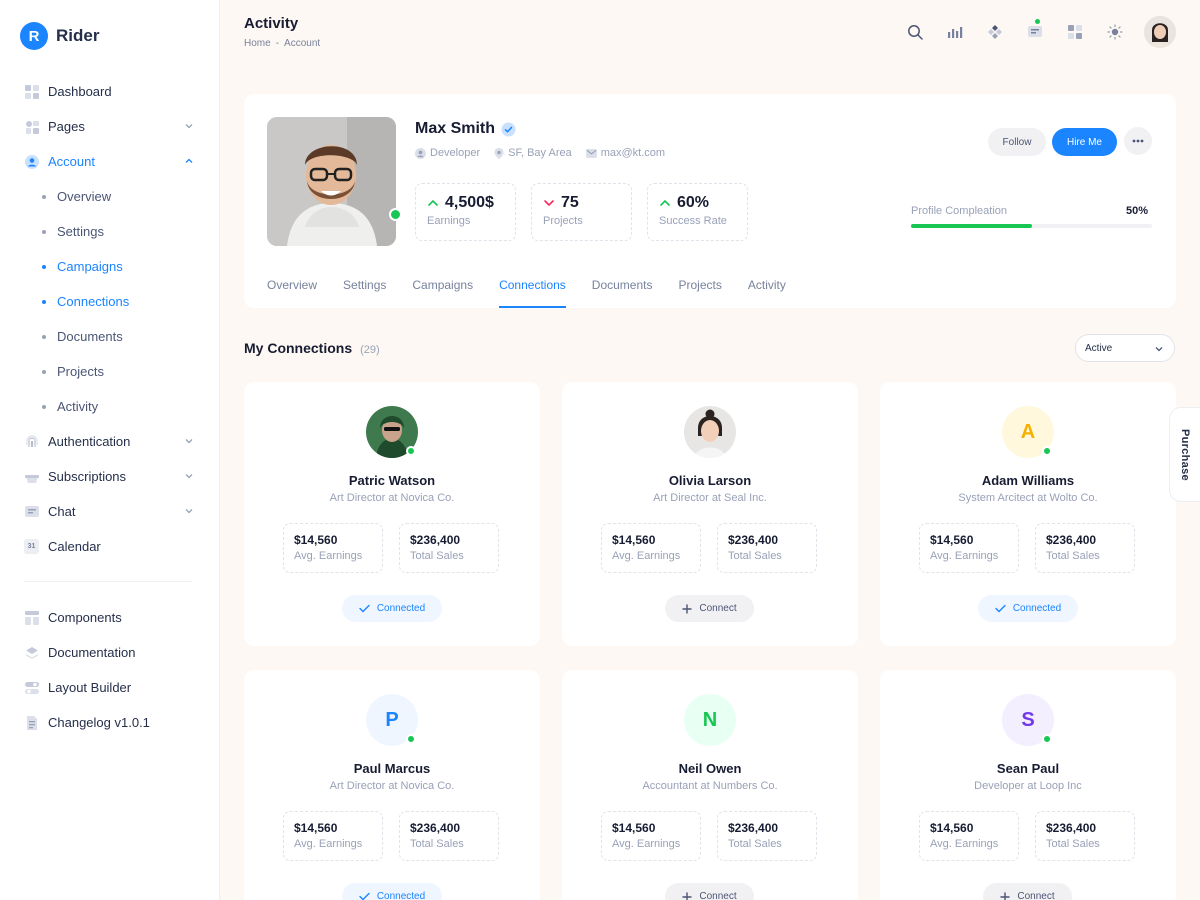  What do you see at coordinates (767, 288) in the screenshot?
I see `tab-activity: Activity` at bounding box center [767, 288].